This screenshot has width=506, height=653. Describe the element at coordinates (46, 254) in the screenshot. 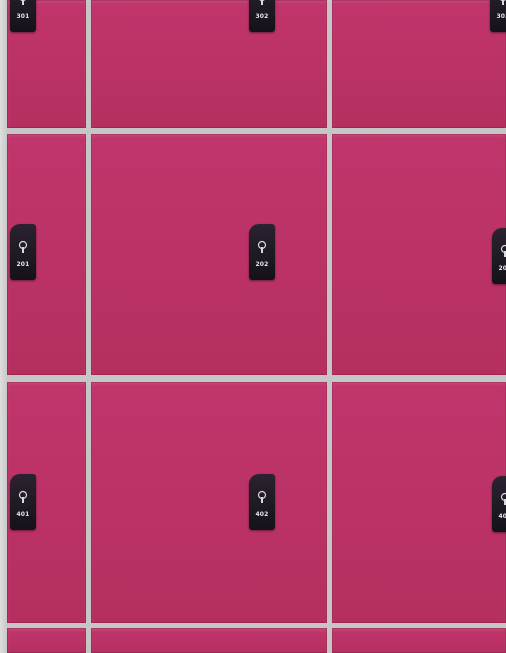

I see `locker-door: 201` at that location.